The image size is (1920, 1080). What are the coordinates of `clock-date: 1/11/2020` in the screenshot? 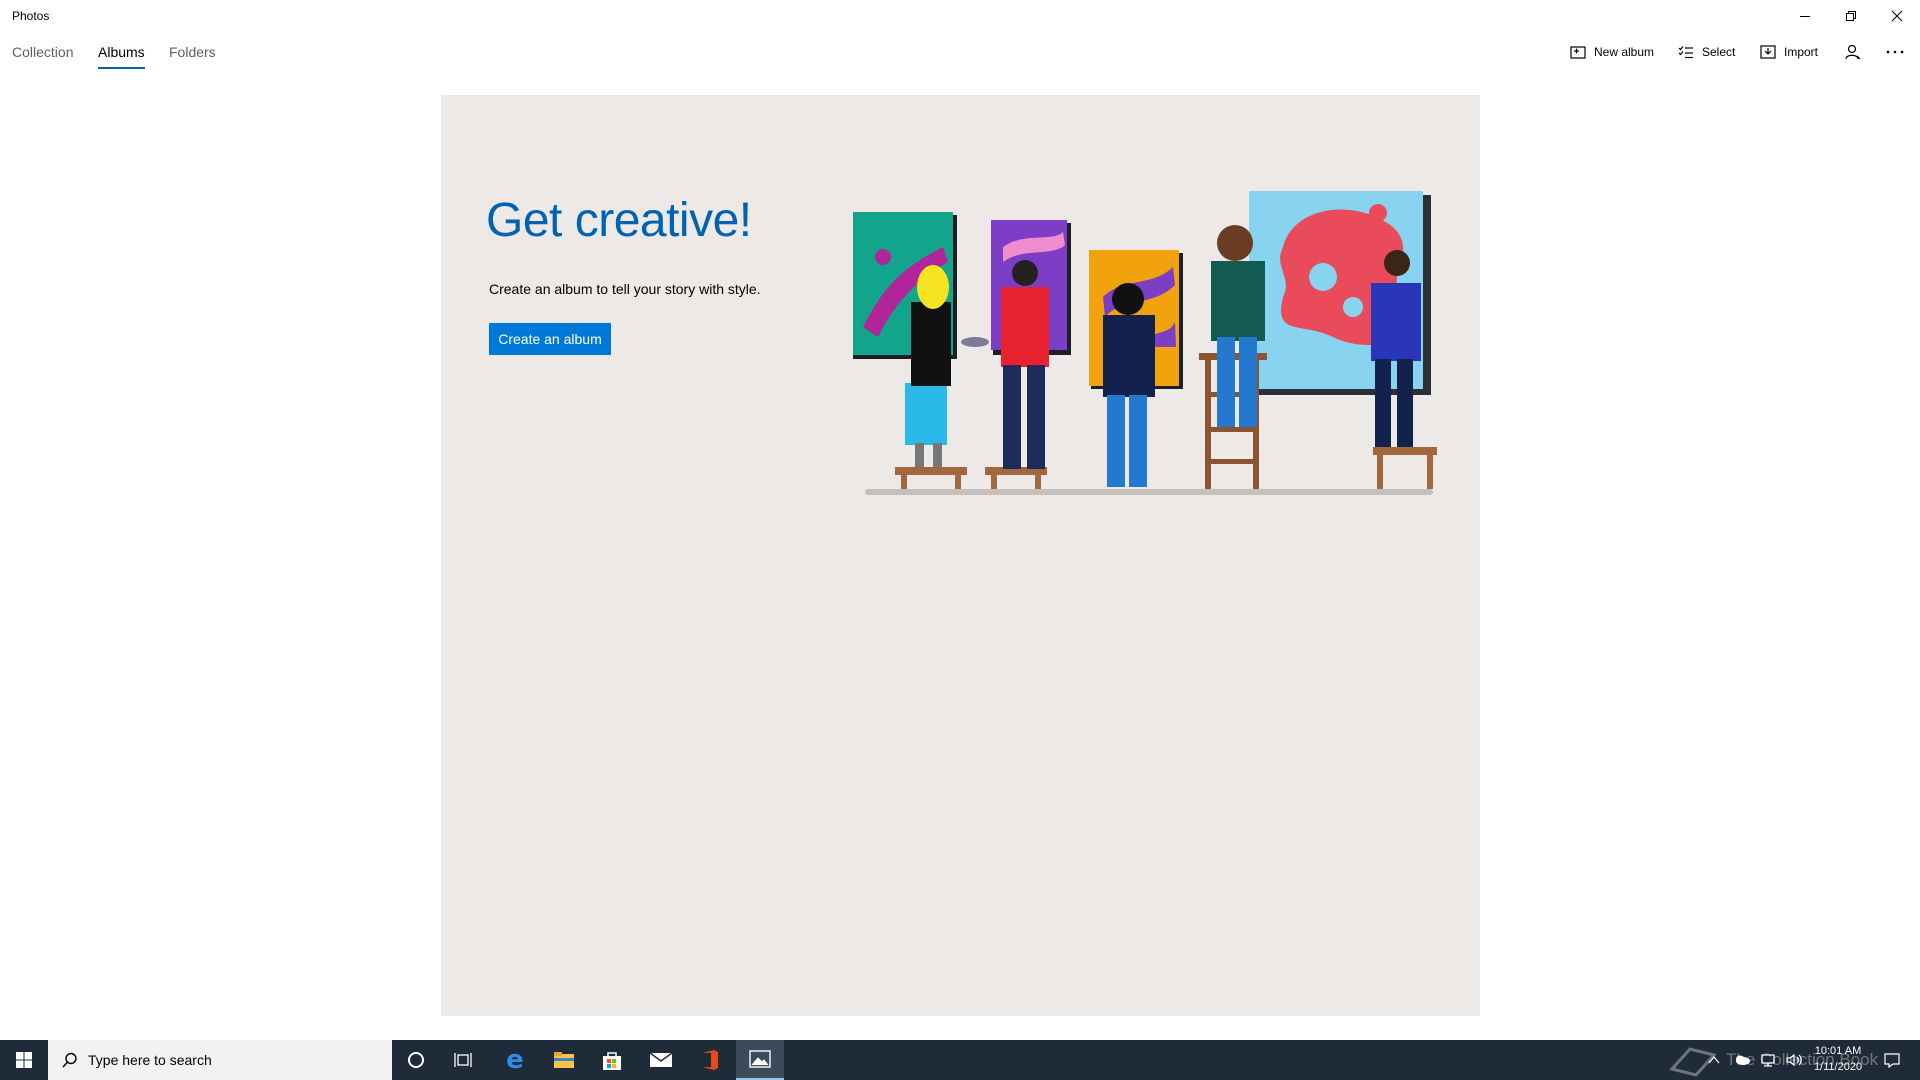 It's located at (1838, 1067).